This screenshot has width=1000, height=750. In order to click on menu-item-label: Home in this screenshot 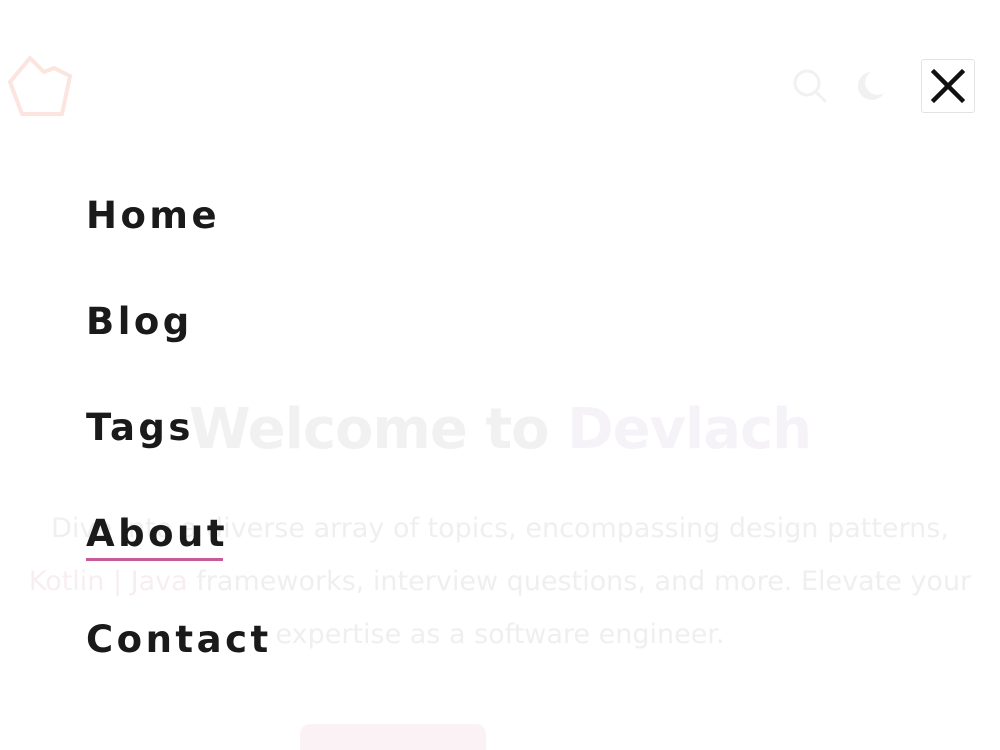, I will do `click(153, 215)`.